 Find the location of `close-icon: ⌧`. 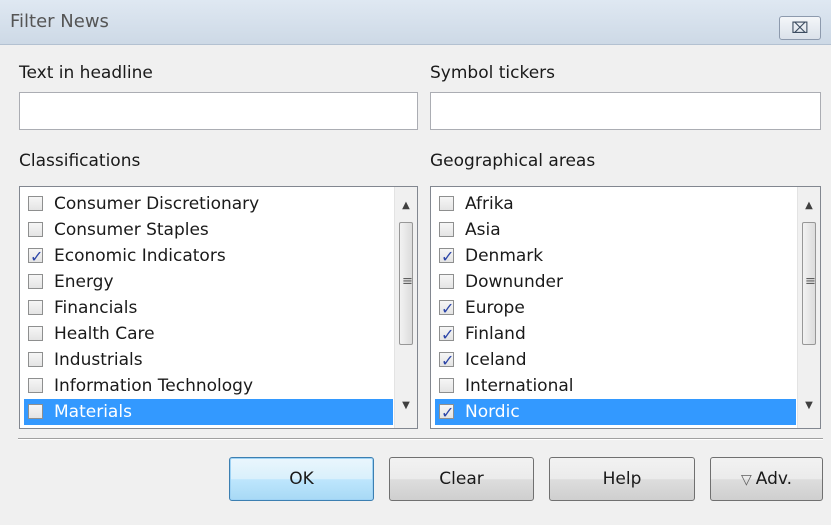

close-icon: ⌧ is located at coordinates (800, 28).